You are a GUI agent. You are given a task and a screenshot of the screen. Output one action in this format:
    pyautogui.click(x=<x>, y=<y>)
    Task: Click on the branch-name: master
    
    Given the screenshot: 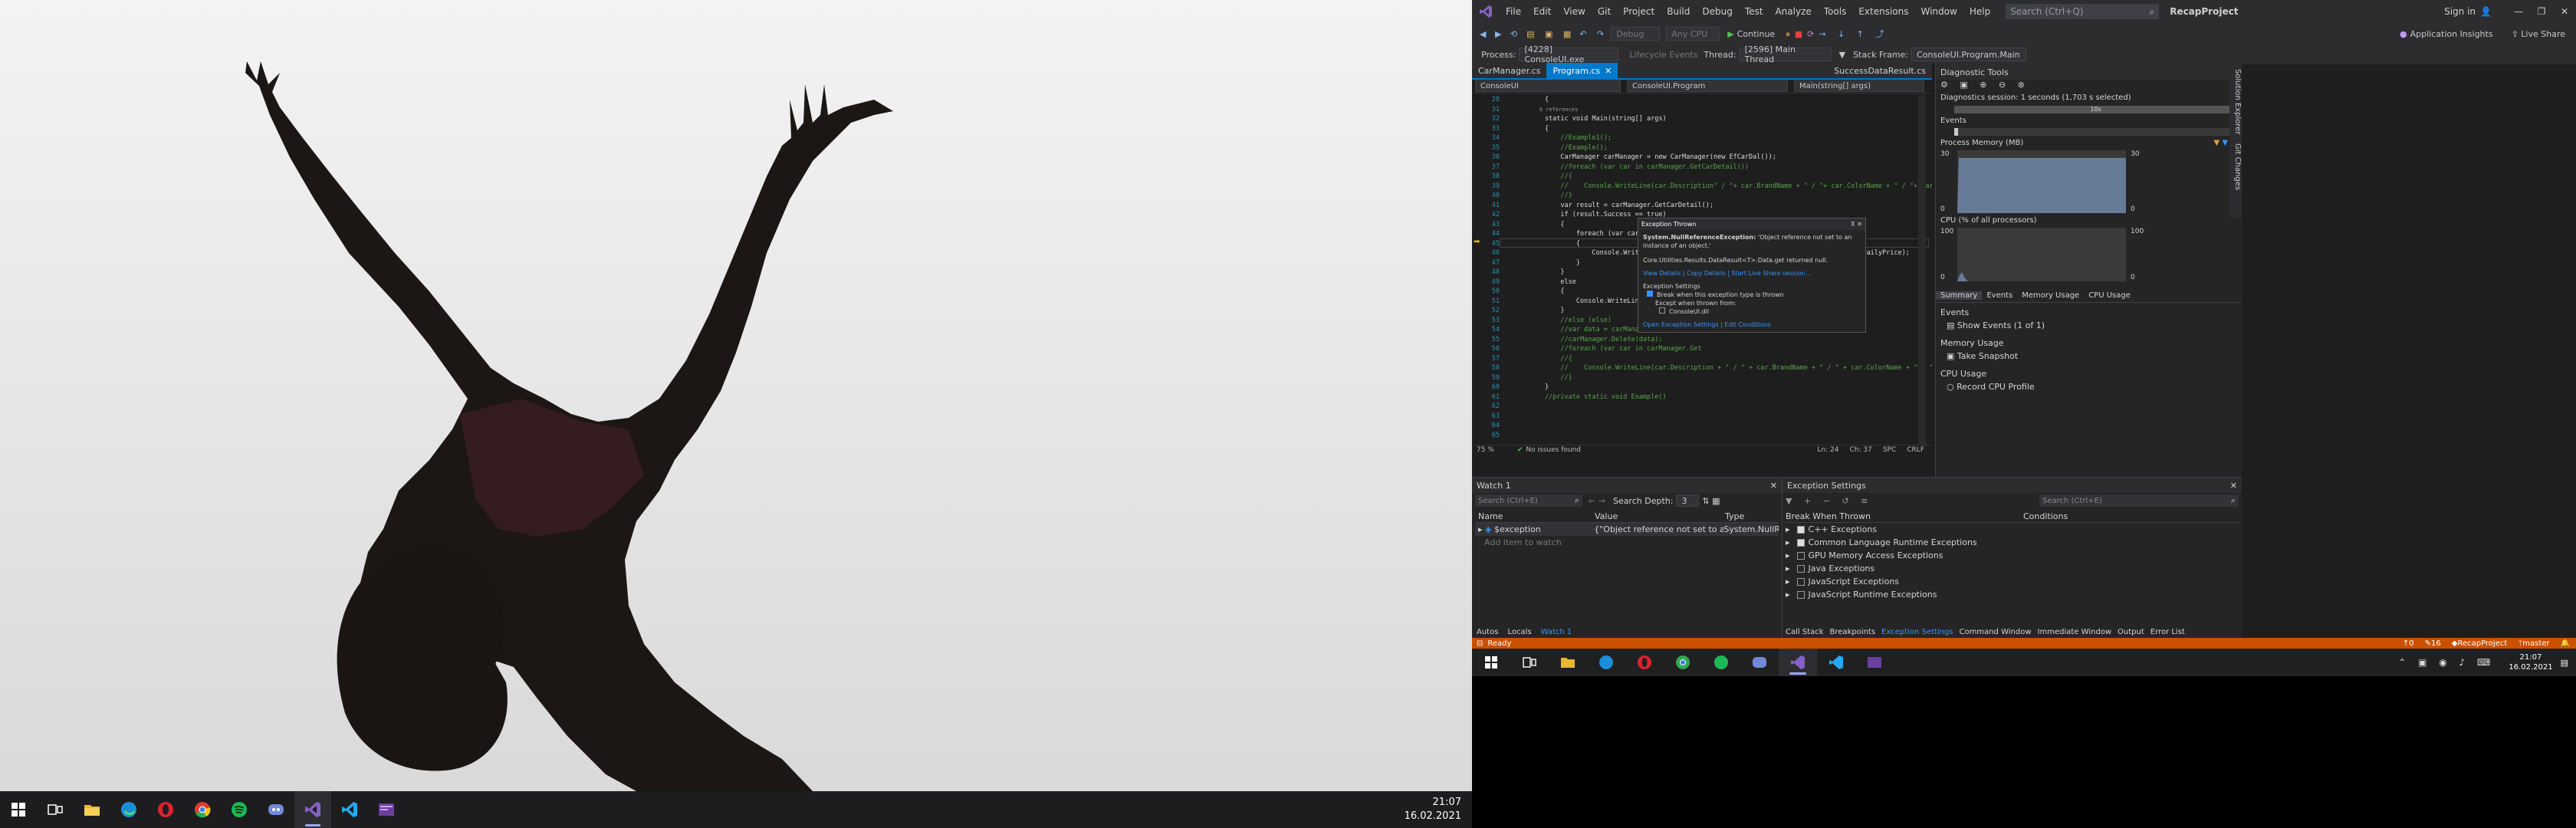 What is the action you would take?
    pyautogui.click(x=2536, y=643)
    